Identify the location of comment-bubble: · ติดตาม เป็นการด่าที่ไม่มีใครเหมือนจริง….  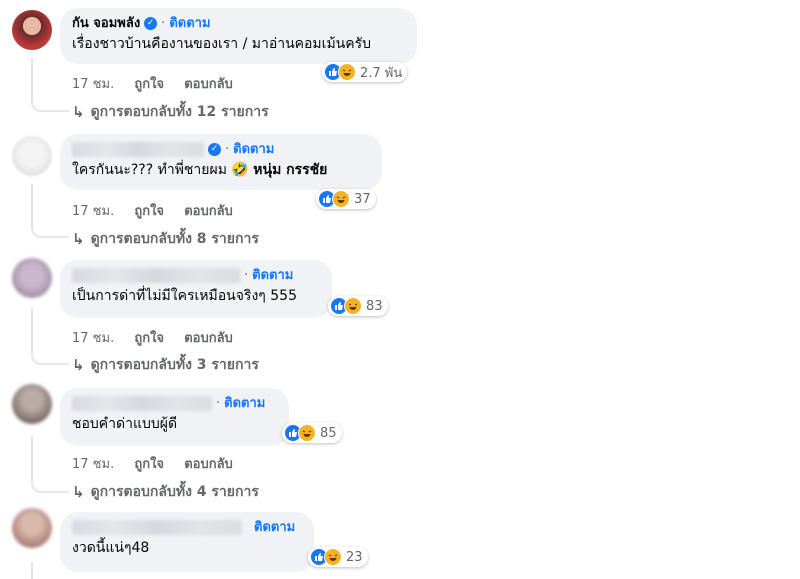
(196, 289).